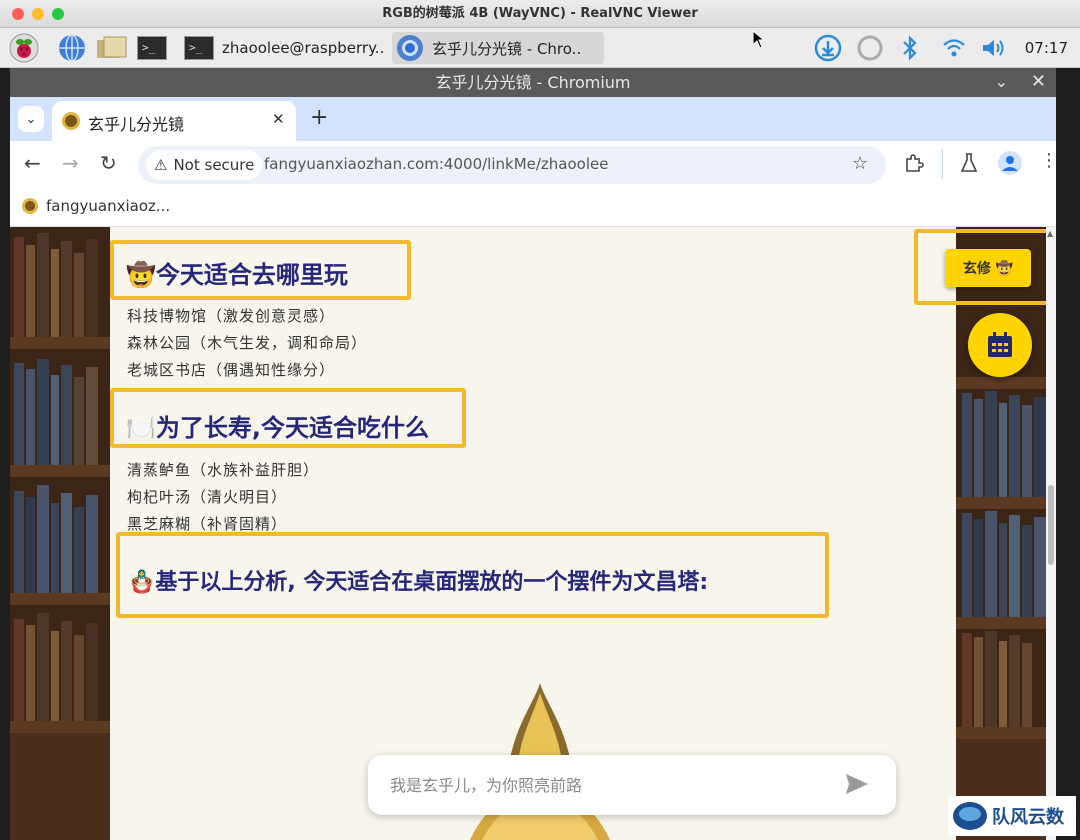 This screenshot has width=1080, height=840. I want to click on section1-heading: 🤠今天适合去哪里玩, so click(237, 272).